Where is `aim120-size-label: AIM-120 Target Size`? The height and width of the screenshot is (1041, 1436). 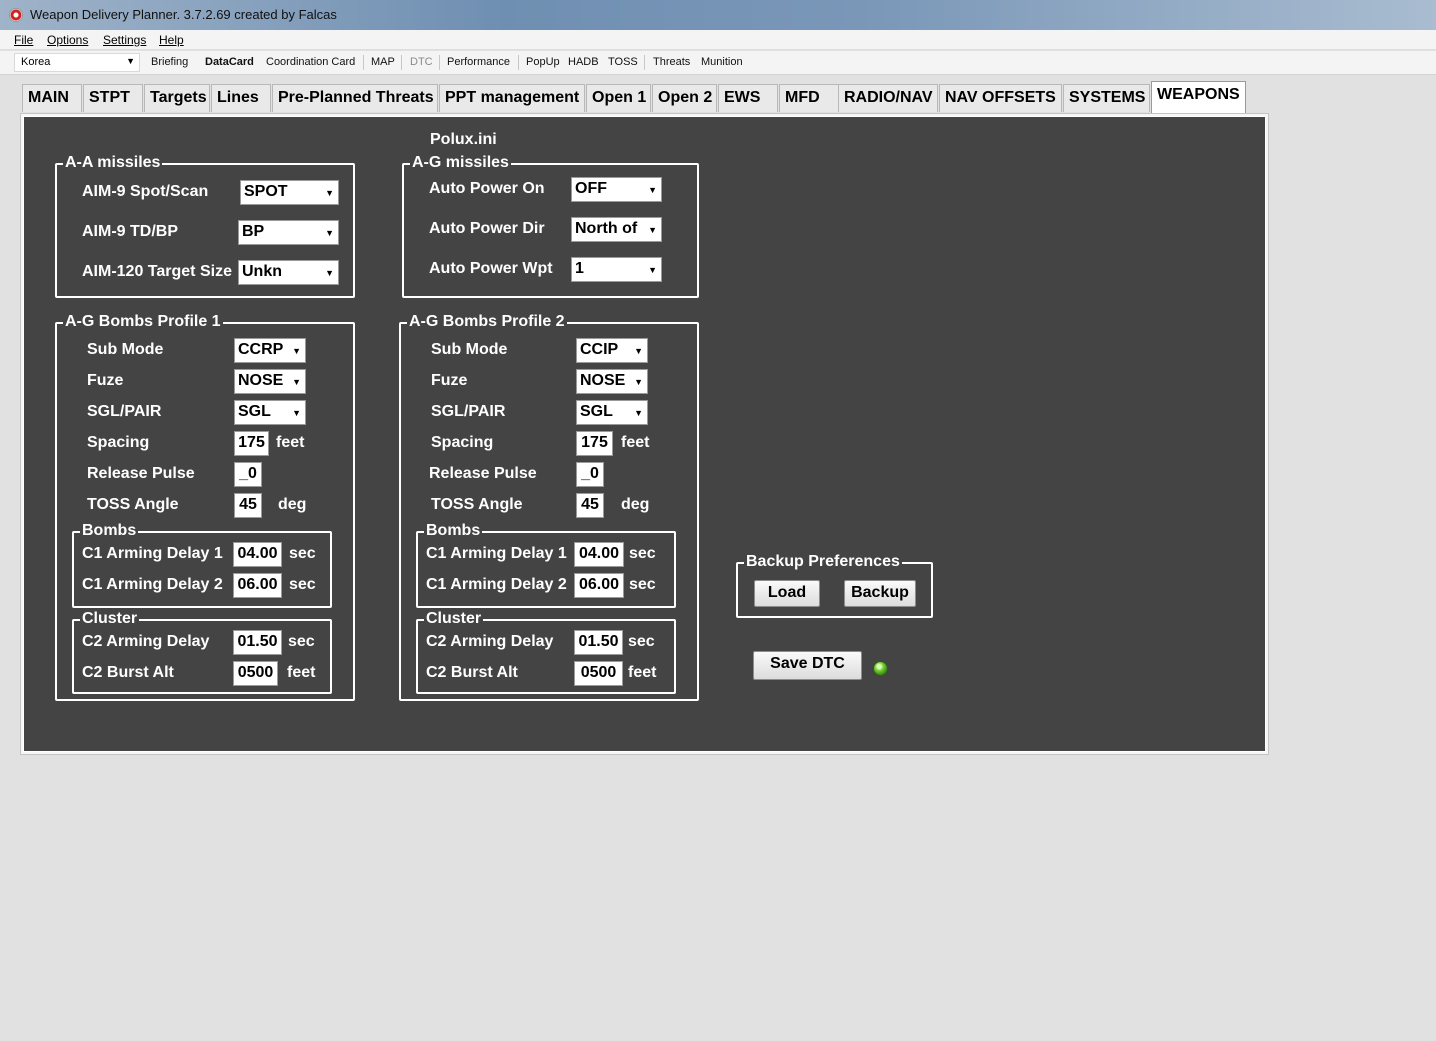 aim120-size-label: AIM-120 Target Size is located at coordinates (157, 271).